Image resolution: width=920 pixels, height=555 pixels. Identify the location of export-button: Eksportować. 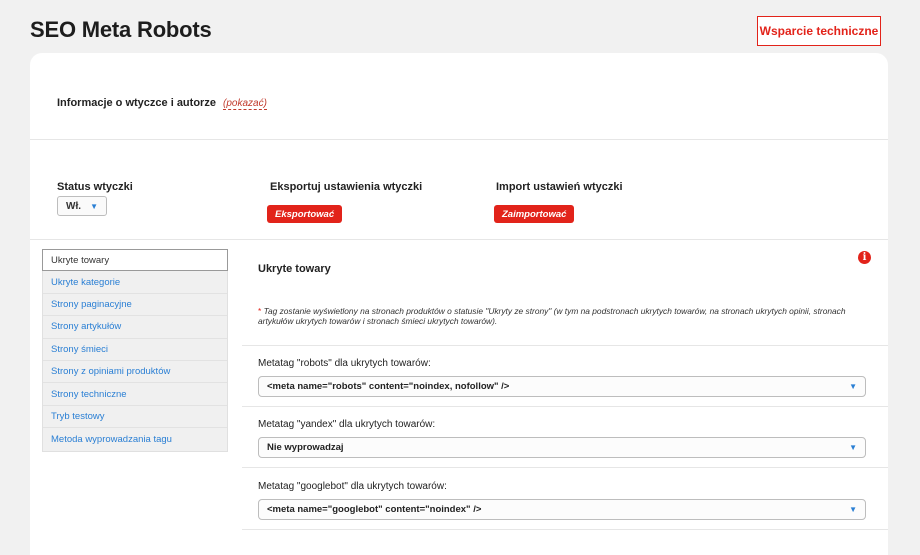
(305, 214).